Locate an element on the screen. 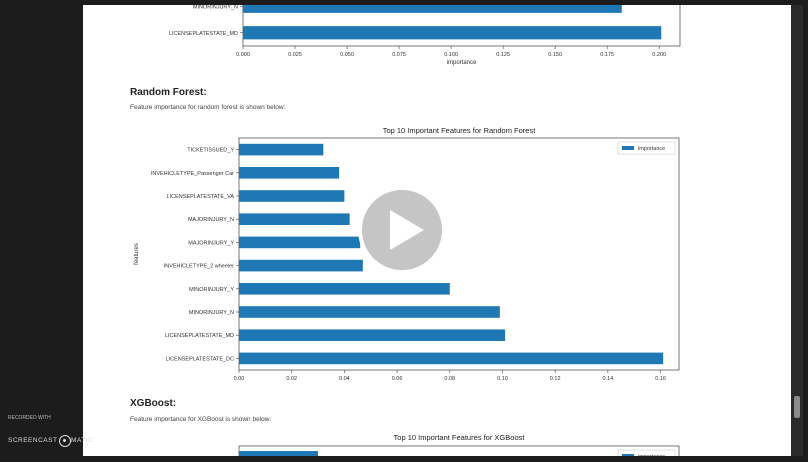  x-tick-label: 0.00 is located at coordinates (239, 379).